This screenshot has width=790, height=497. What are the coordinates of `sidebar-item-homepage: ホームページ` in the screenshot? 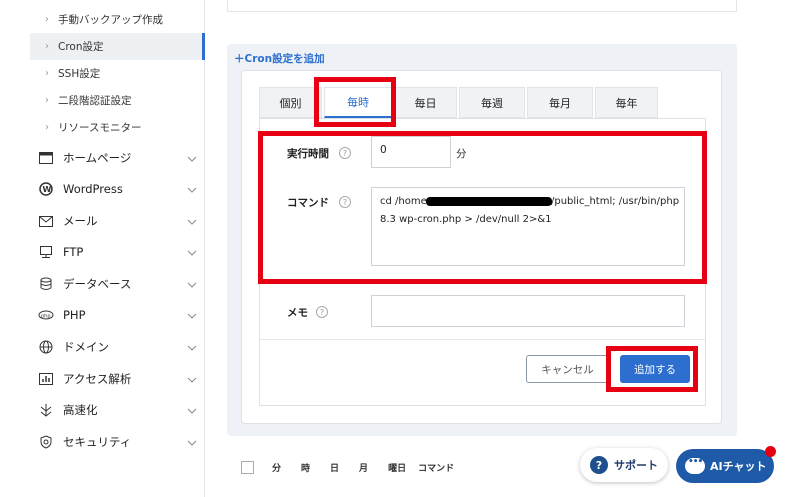 It's located at (117, 158).